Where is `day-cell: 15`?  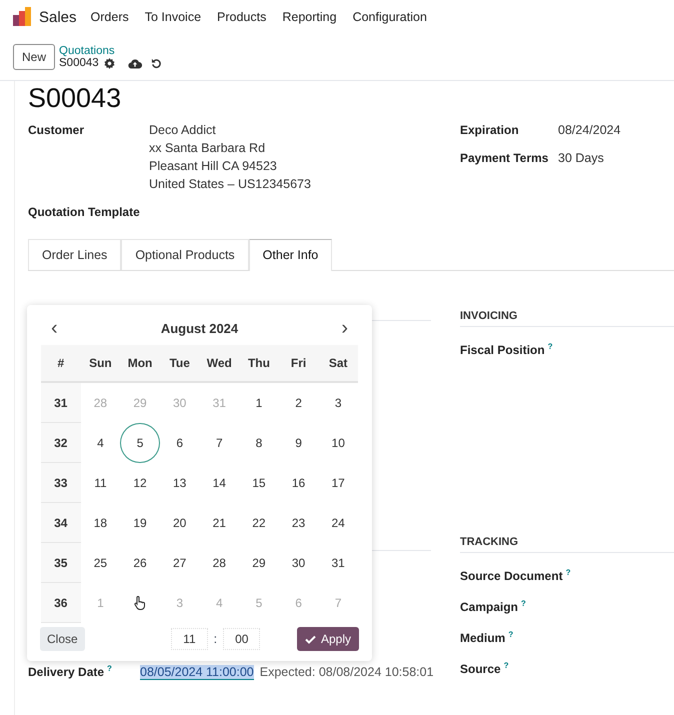
day-cell: 15 is located at coordinates (259, 483).